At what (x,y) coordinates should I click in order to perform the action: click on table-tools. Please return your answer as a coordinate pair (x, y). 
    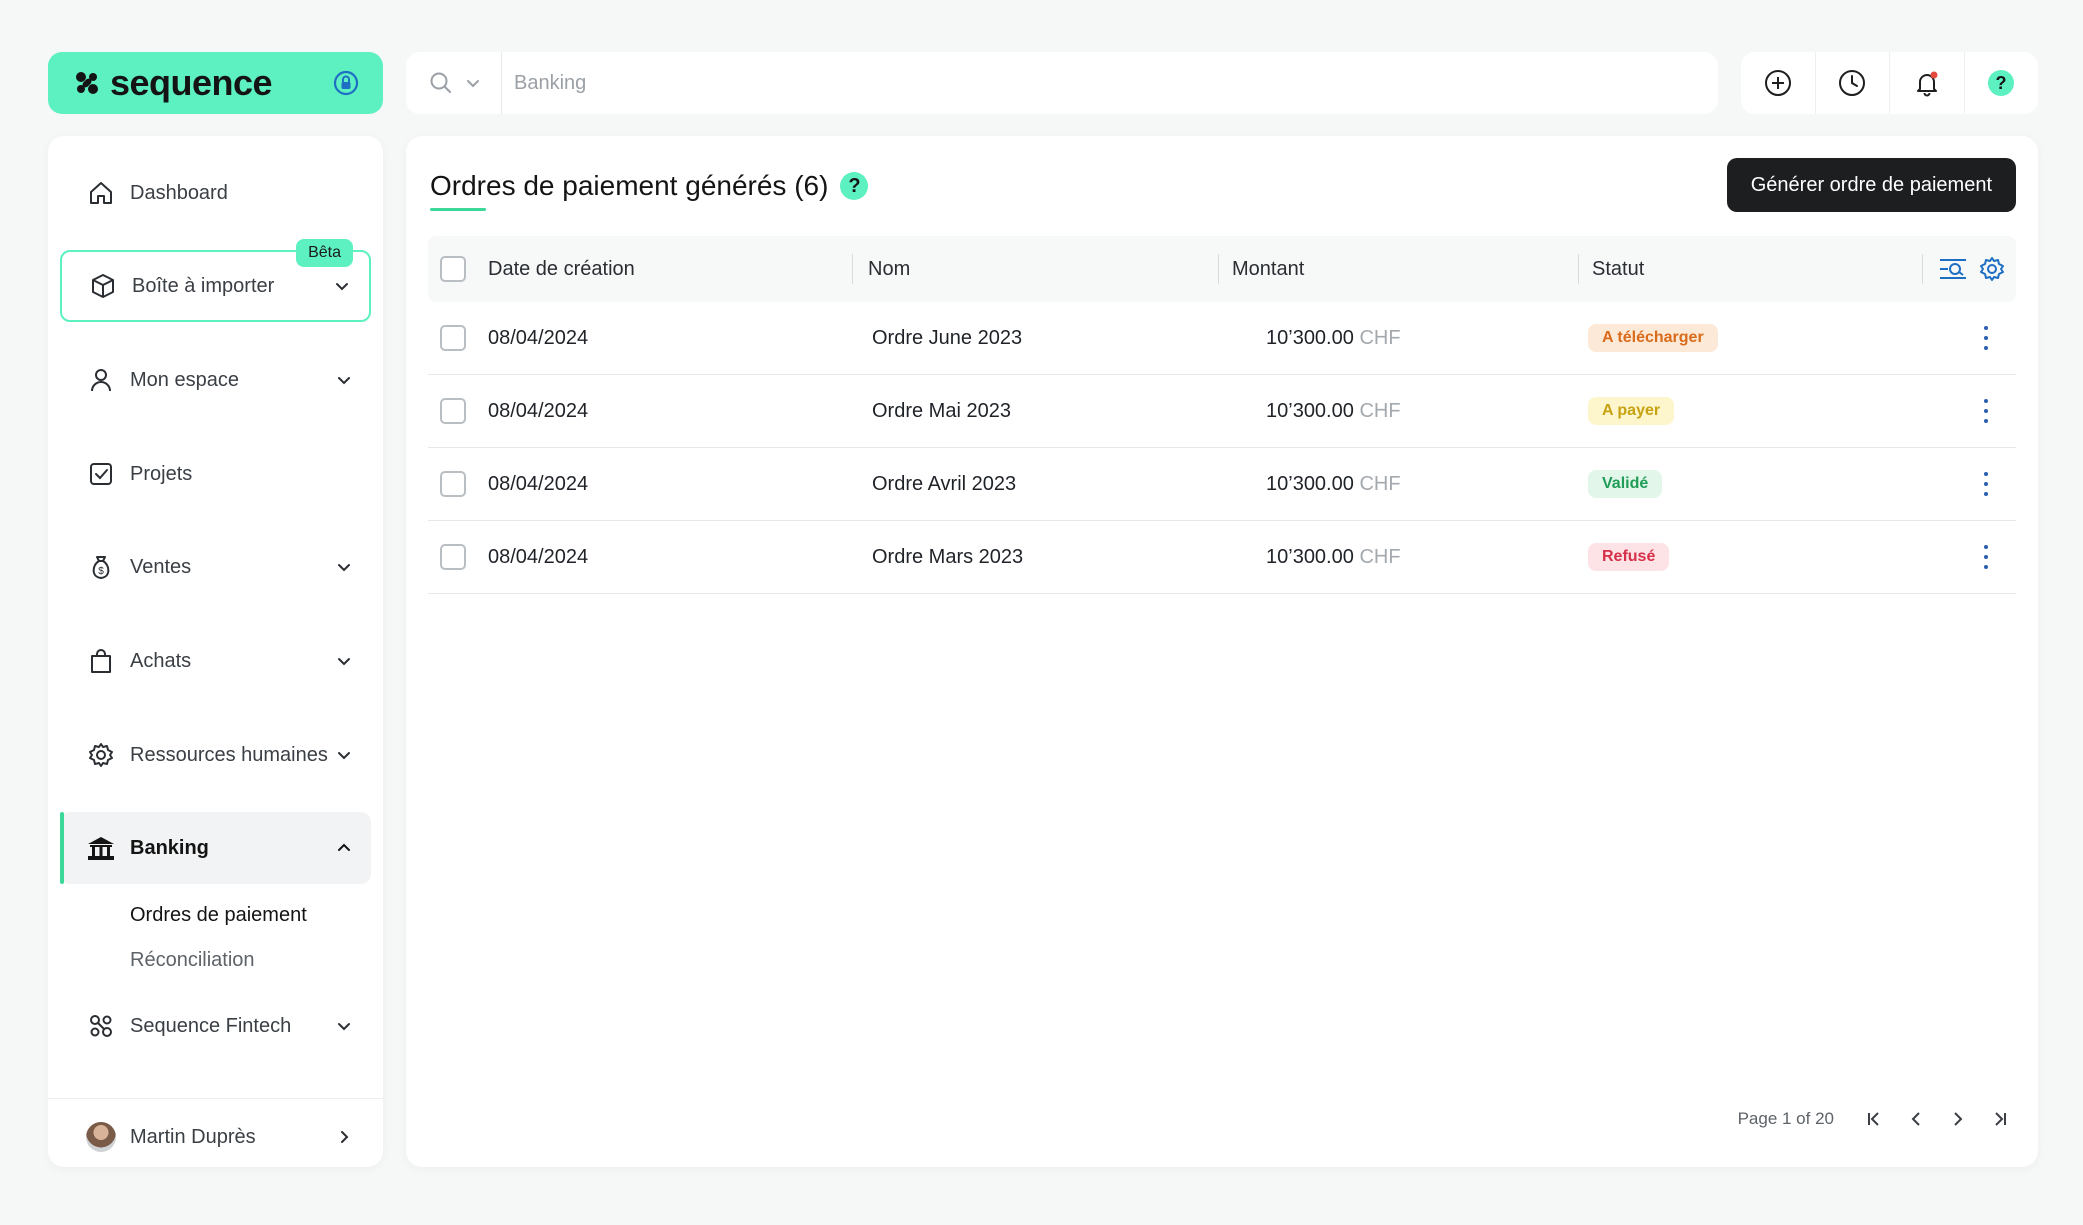
    Looking at the image, I should click on (1972, 269).